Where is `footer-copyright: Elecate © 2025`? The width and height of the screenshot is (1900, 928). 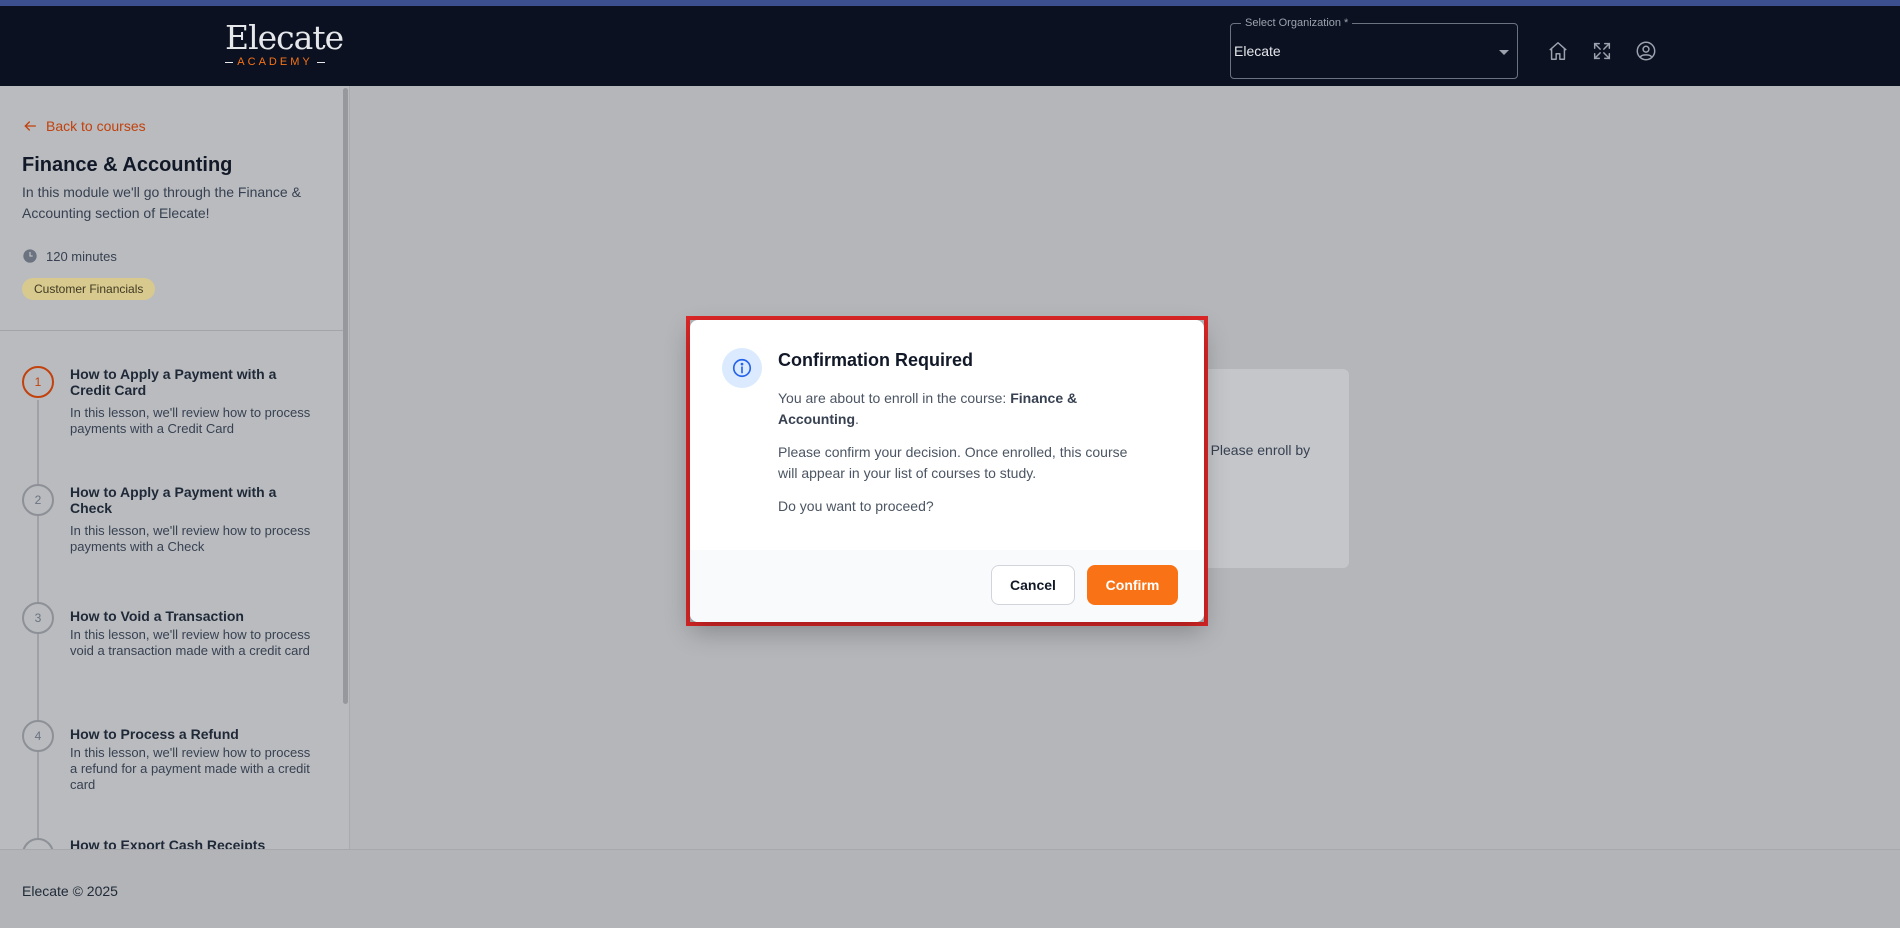 footer-copyright: Elecate © 2025 is located at coordinates (70, 891).